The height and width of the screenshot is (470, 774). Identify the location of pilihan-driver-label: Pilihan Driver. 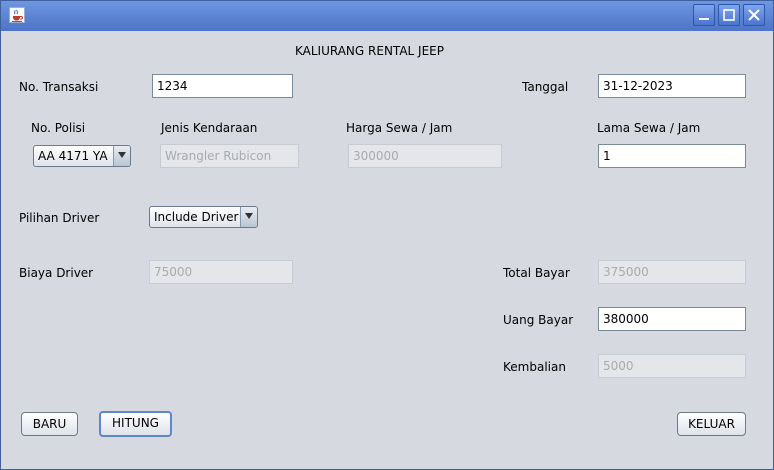
(59, 218).